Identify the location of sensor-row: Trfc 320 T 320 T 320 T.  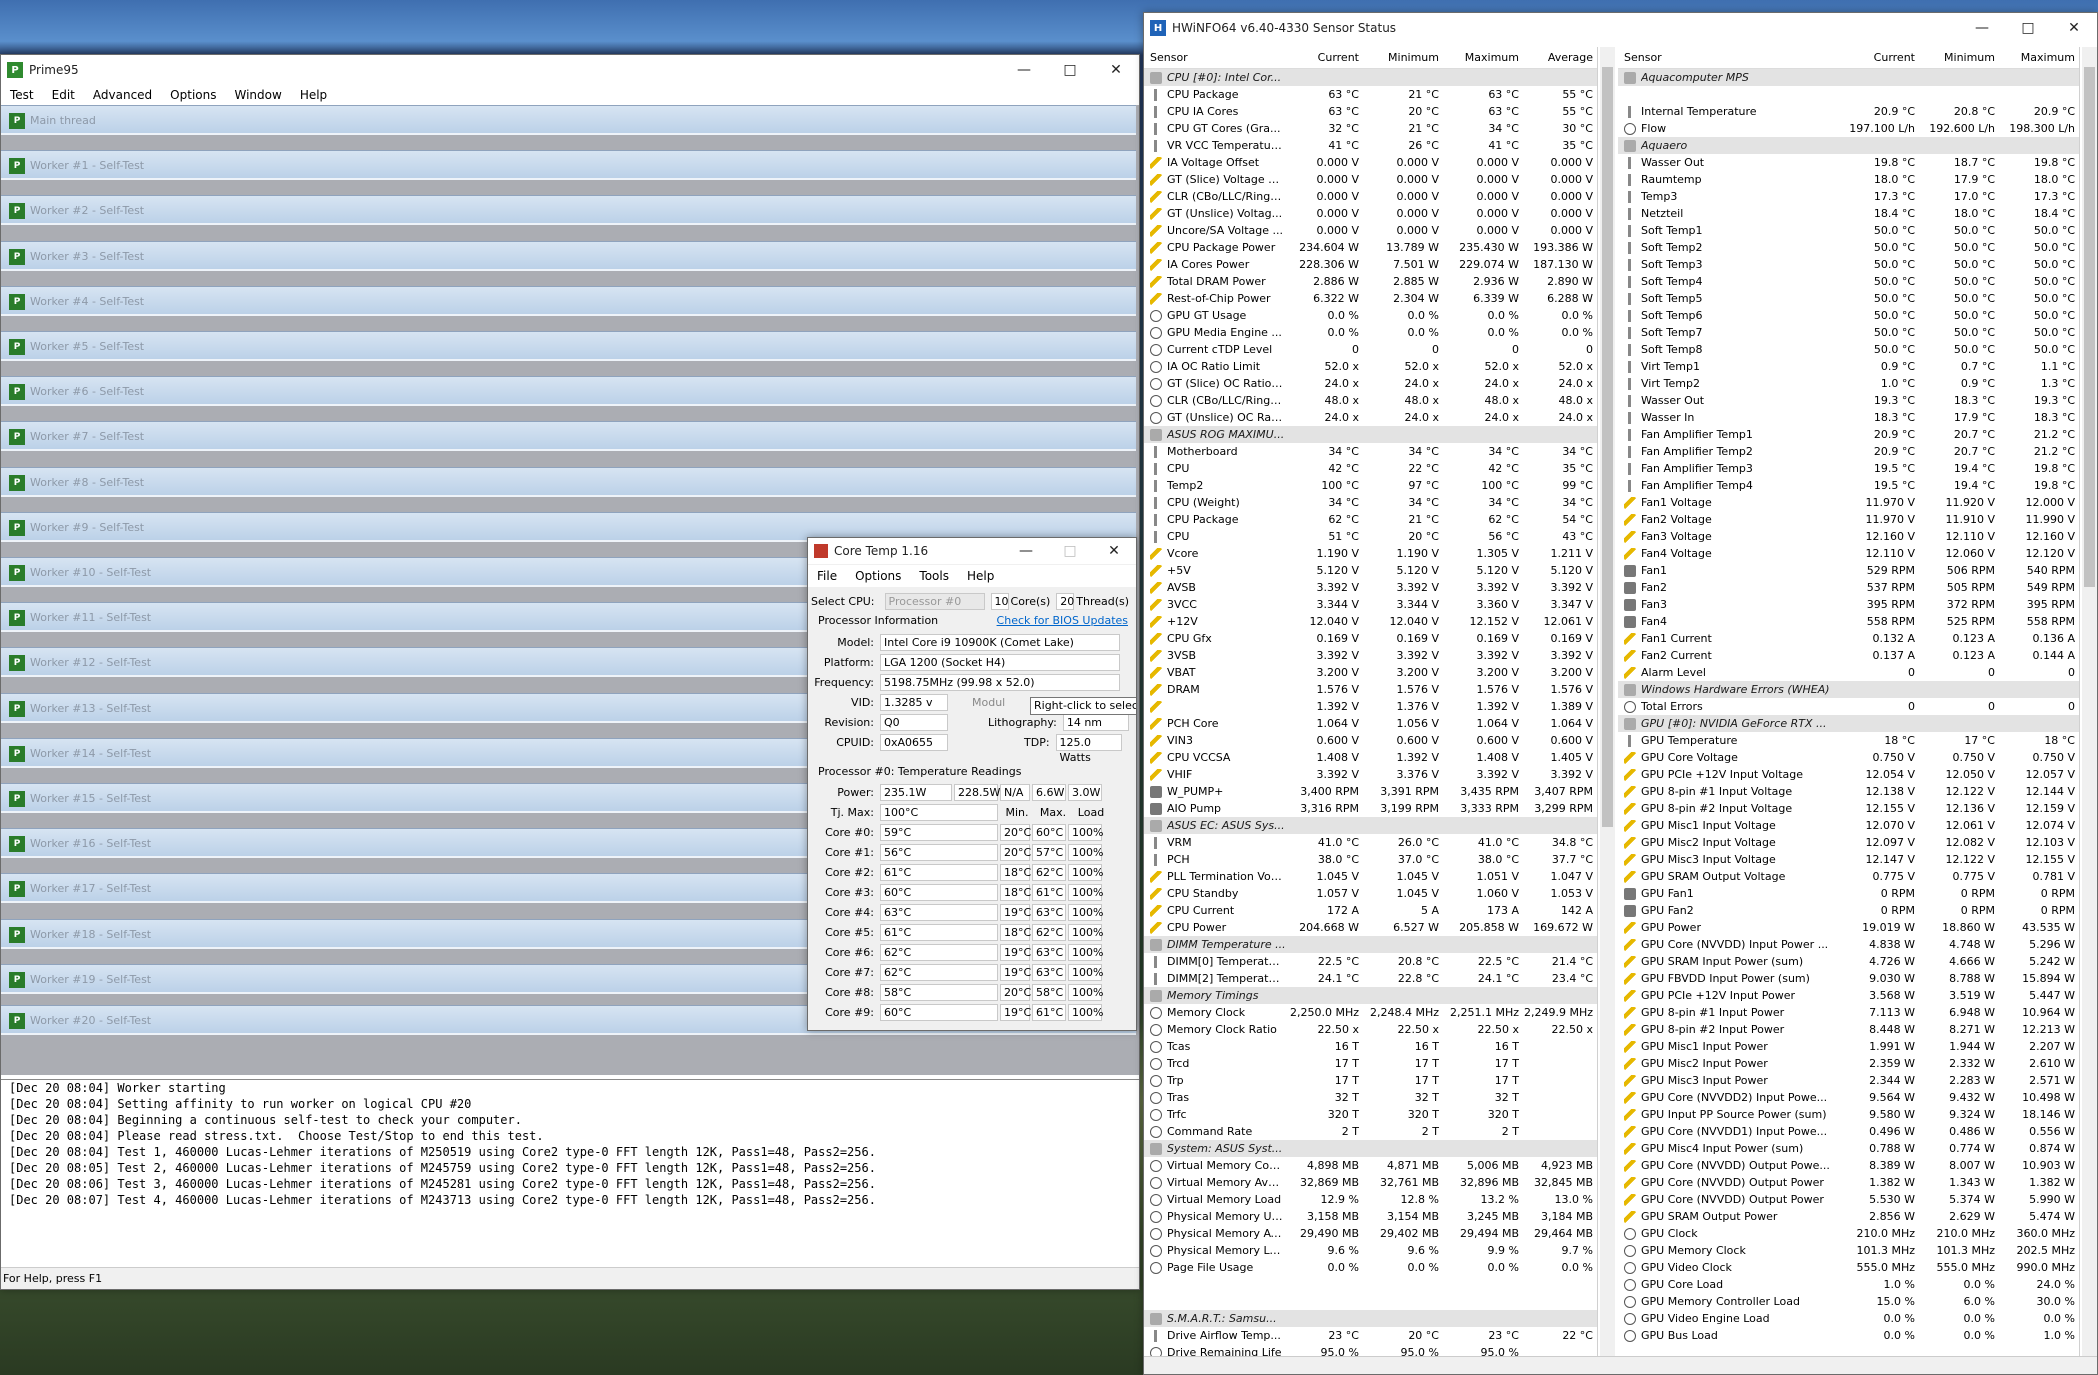
(1370, 1114).